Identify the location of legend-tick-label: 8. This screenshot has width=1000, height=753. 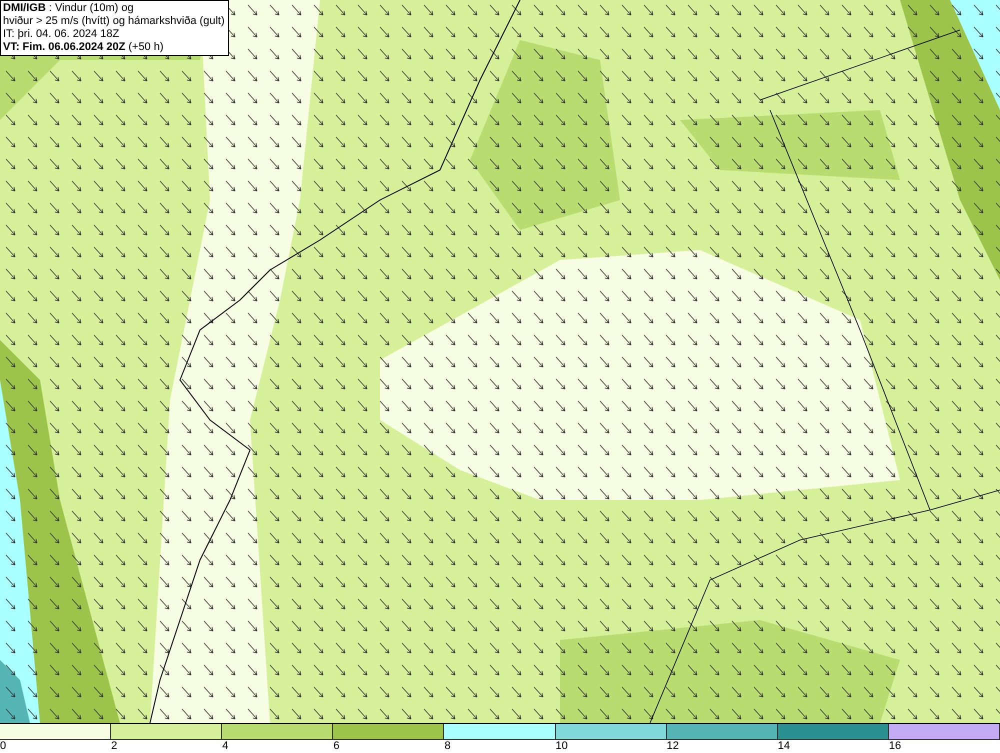
(447, 746).